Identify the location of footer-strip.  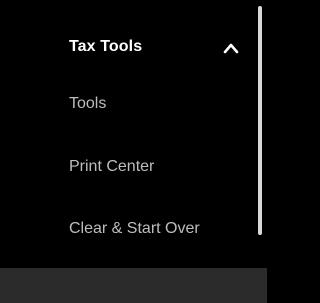
(133, 285).